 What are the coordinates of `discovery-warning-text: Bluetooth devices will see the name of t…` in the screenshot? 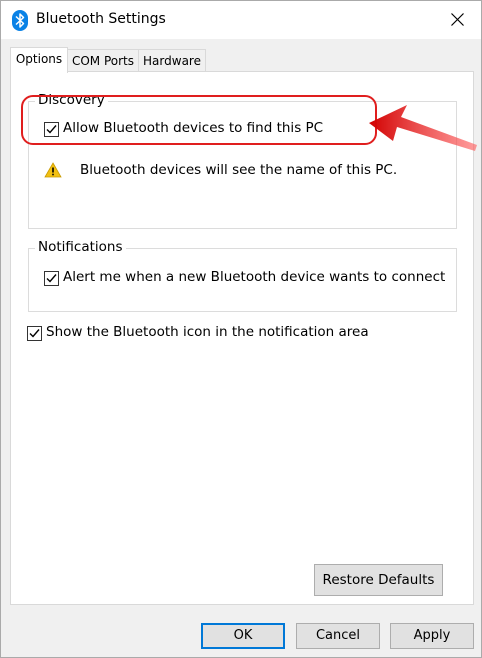 It's located at (239, 170).